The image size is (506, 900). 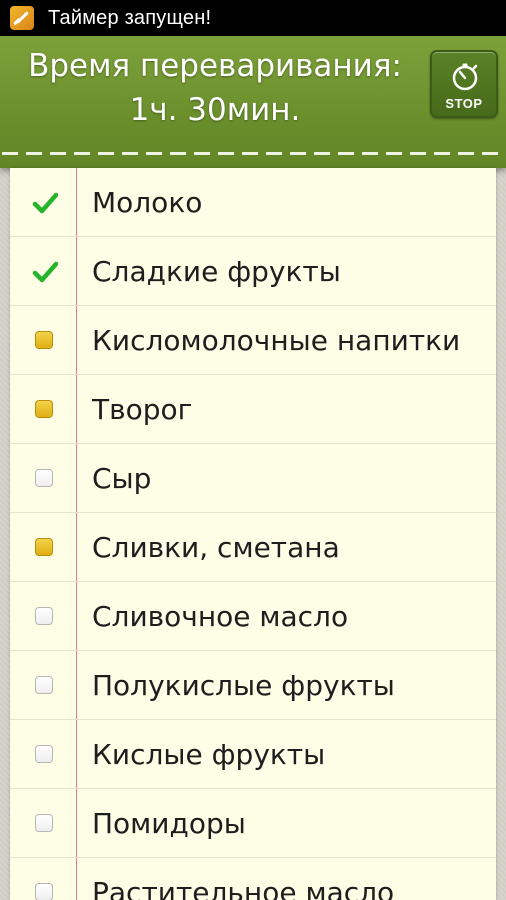 I want to click on header: Время переваривания: 1ч. 30мин. STOP, so click(x=253, y=102).